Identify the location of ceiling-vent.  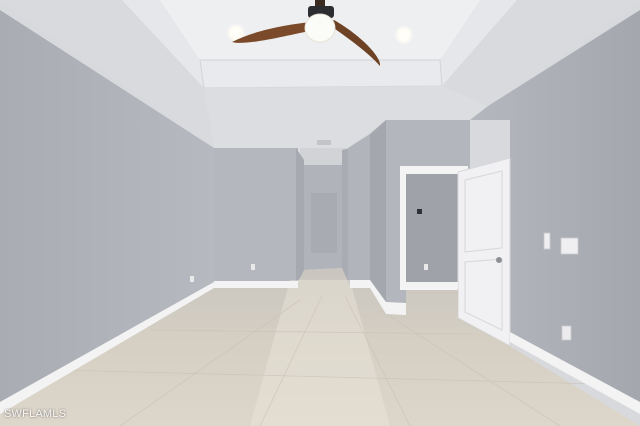
(324, 142).